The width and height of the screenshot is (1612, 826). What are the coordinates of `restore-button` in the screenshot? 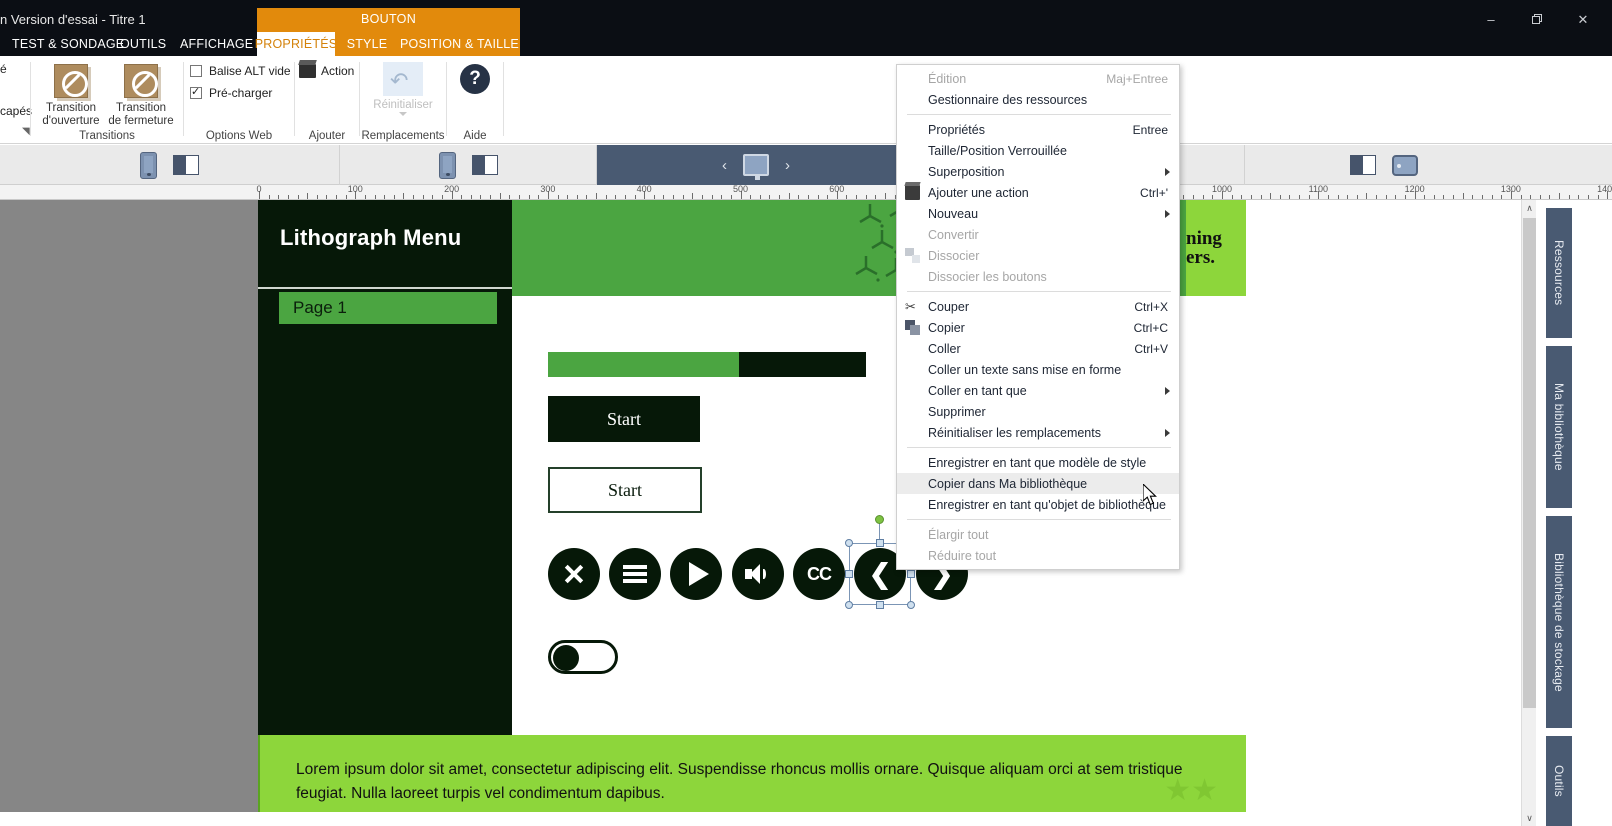 It's located at (1537, 19).